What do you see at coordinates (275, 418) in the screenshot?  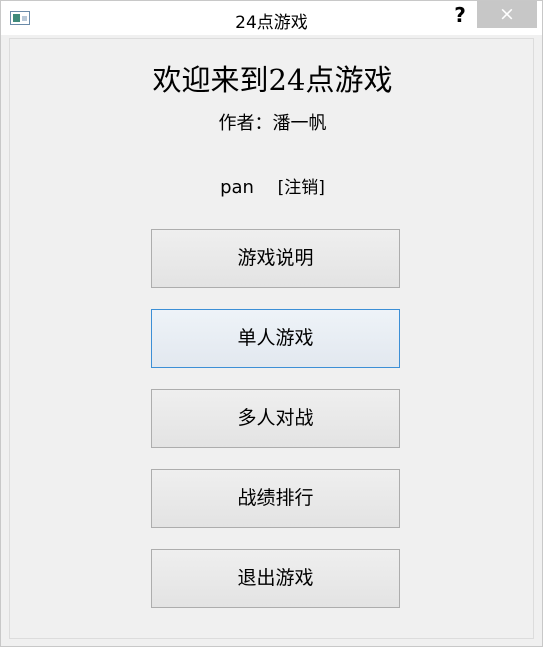 I see `multiplayer-button: 多人对战` at bounding box center [275, 418].